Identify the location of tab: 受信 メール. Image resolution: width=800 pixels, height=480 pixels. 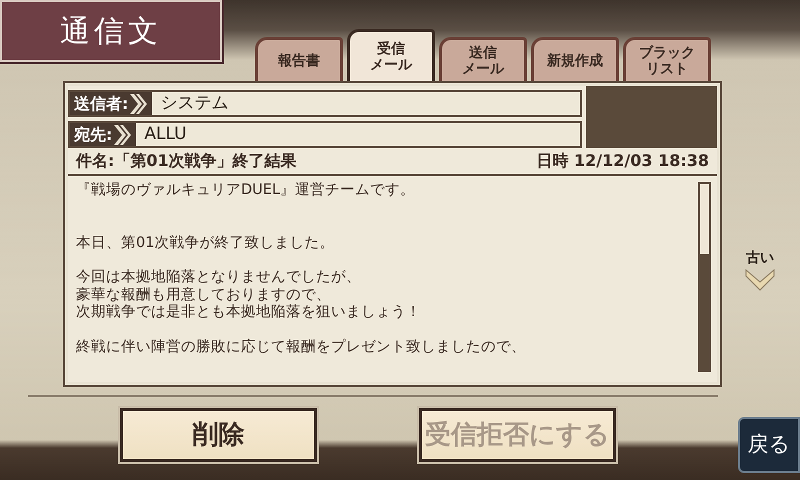
(391, 56).